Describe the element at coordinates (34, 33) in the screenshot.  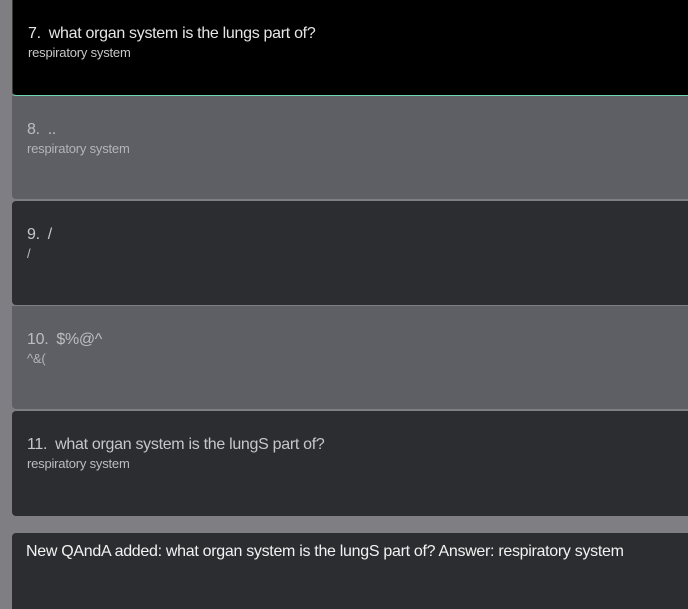
I see `qa-number: 7.` at that location.